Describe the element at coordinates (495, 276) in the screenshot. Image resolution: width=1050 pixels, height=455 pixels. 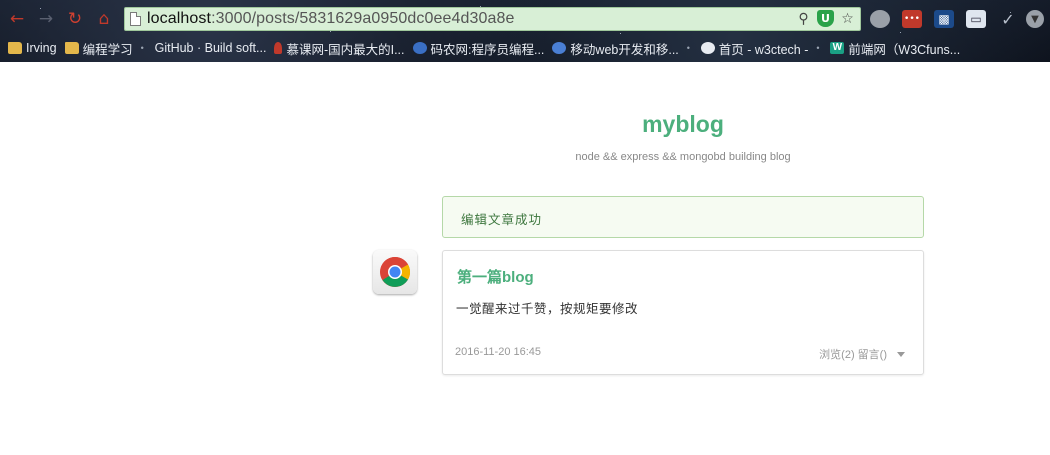
I see `post-title: 第一篇blog` at that location.